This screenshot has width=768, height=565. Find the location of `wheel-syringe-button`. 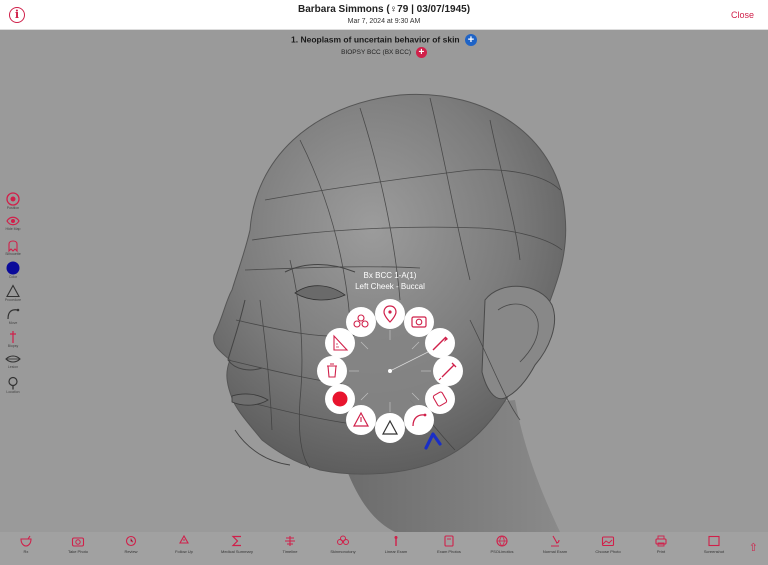

wheel-syringe-button is located at coordinates (448, 371).